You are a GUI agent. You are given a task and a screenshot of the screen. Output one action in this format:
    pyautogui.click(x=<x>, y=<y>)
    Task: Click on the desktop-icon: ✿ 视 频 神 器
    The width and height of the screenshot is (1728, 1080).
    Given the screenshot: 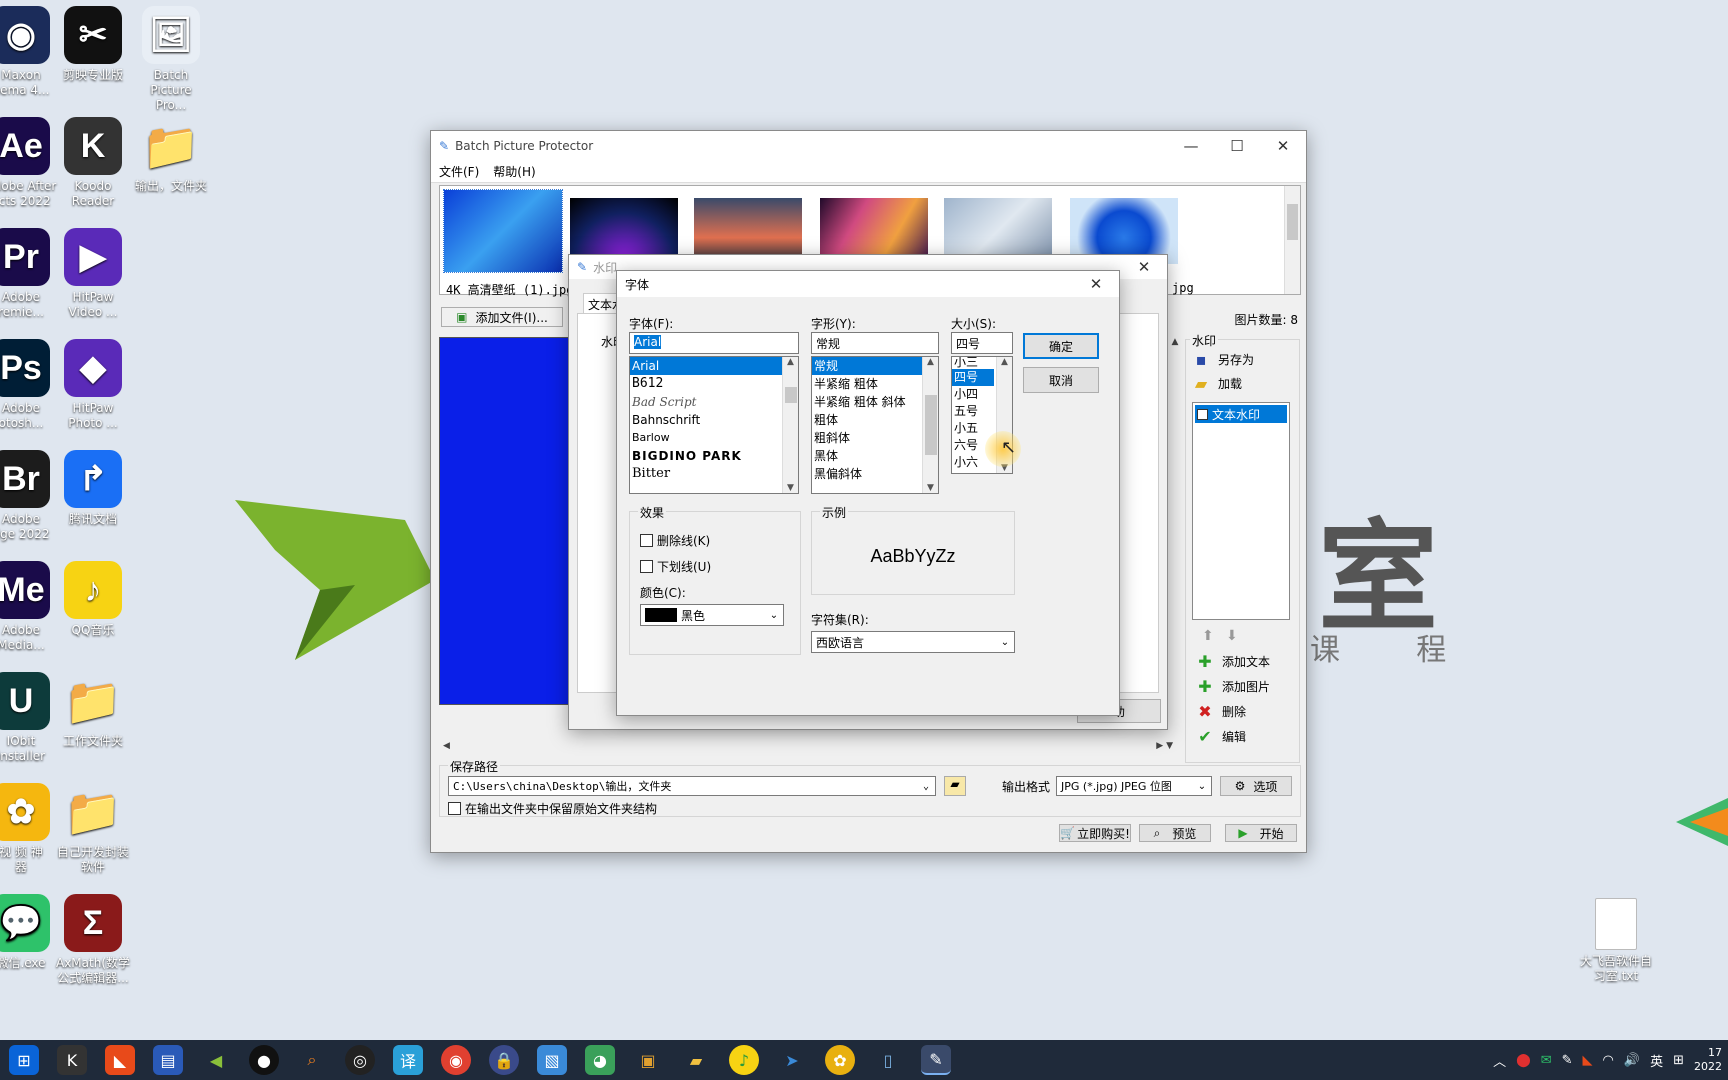 What is the action you would take?
    pyautogui.click(x=29, y=829)
    